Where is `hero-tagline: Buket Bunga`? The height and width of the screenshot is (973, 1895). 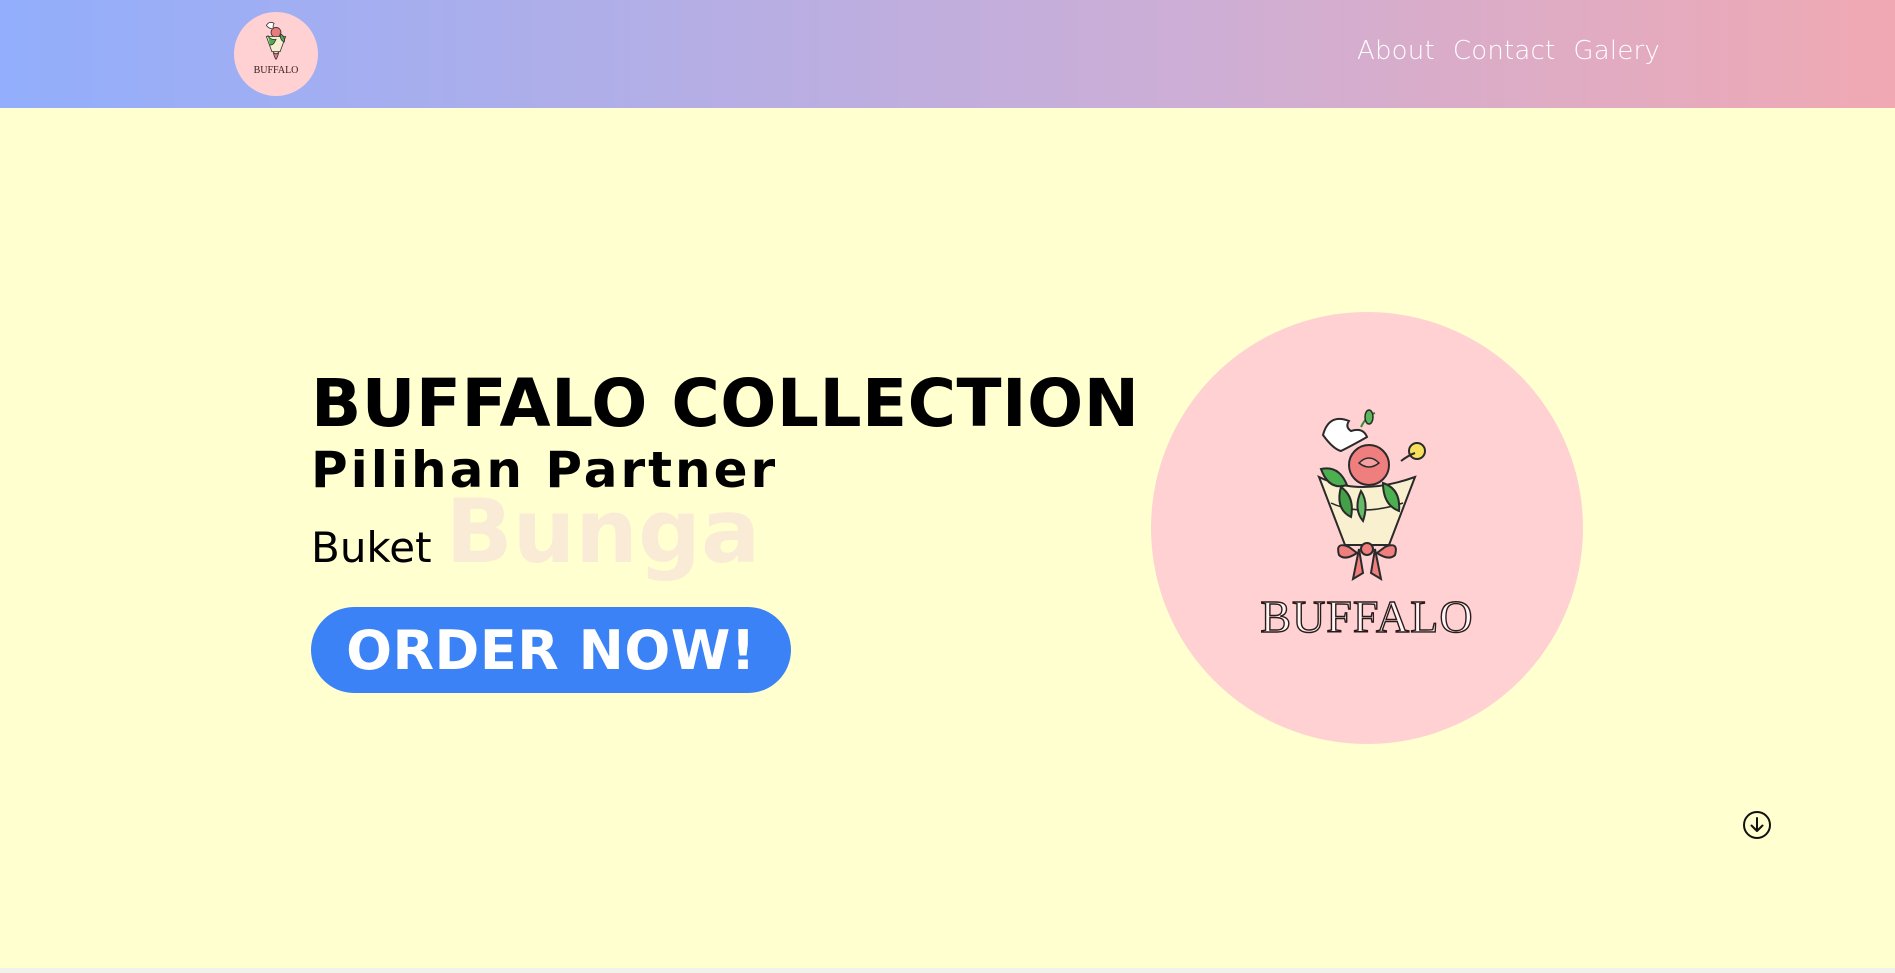 hero-tagline: Buket Bunga is located at coordinates (535, 531).